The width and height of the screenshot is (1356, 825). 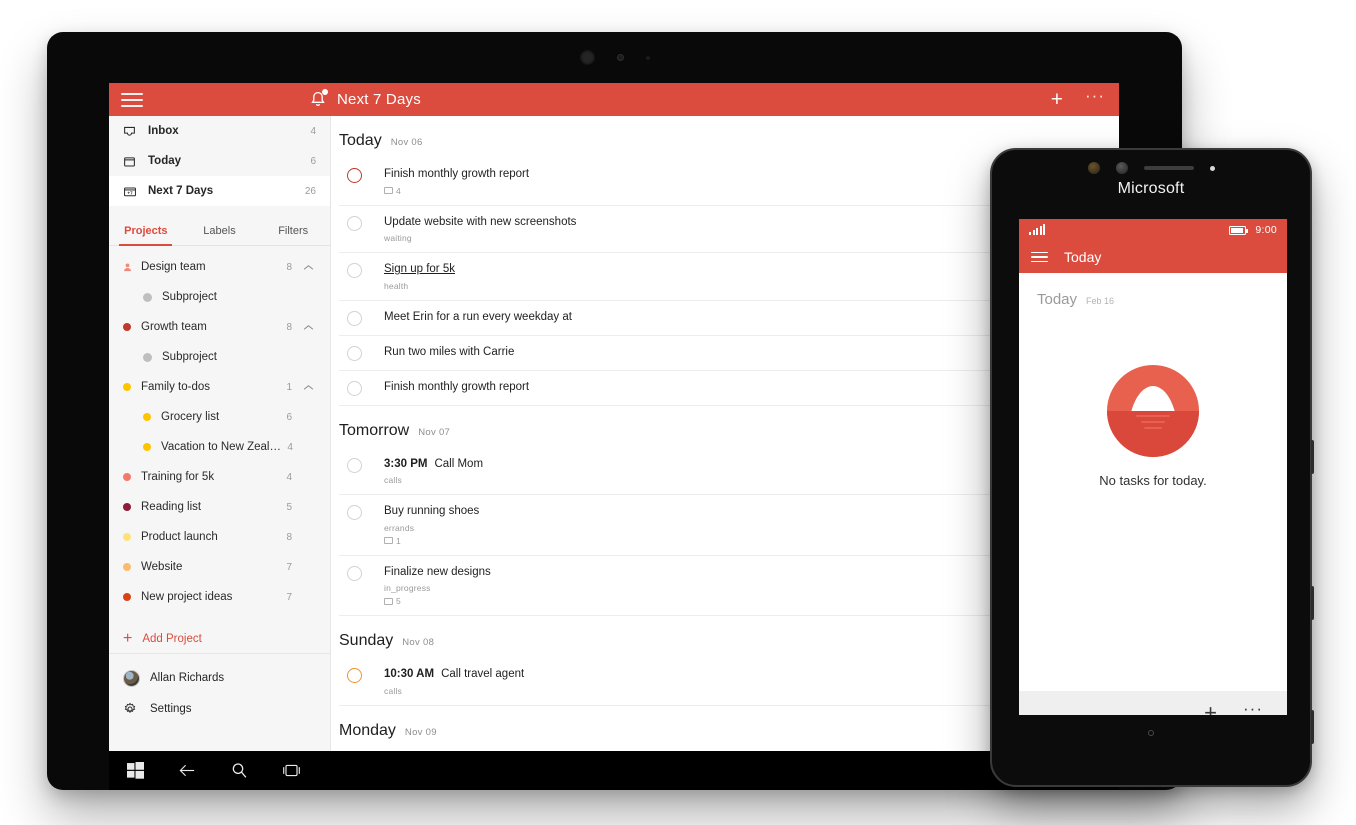 What do you see at coordinates (219, 131) in the screenshot?
I see `sidebar-item-inbox: Inbox 4` at bounding box center [219, 131].